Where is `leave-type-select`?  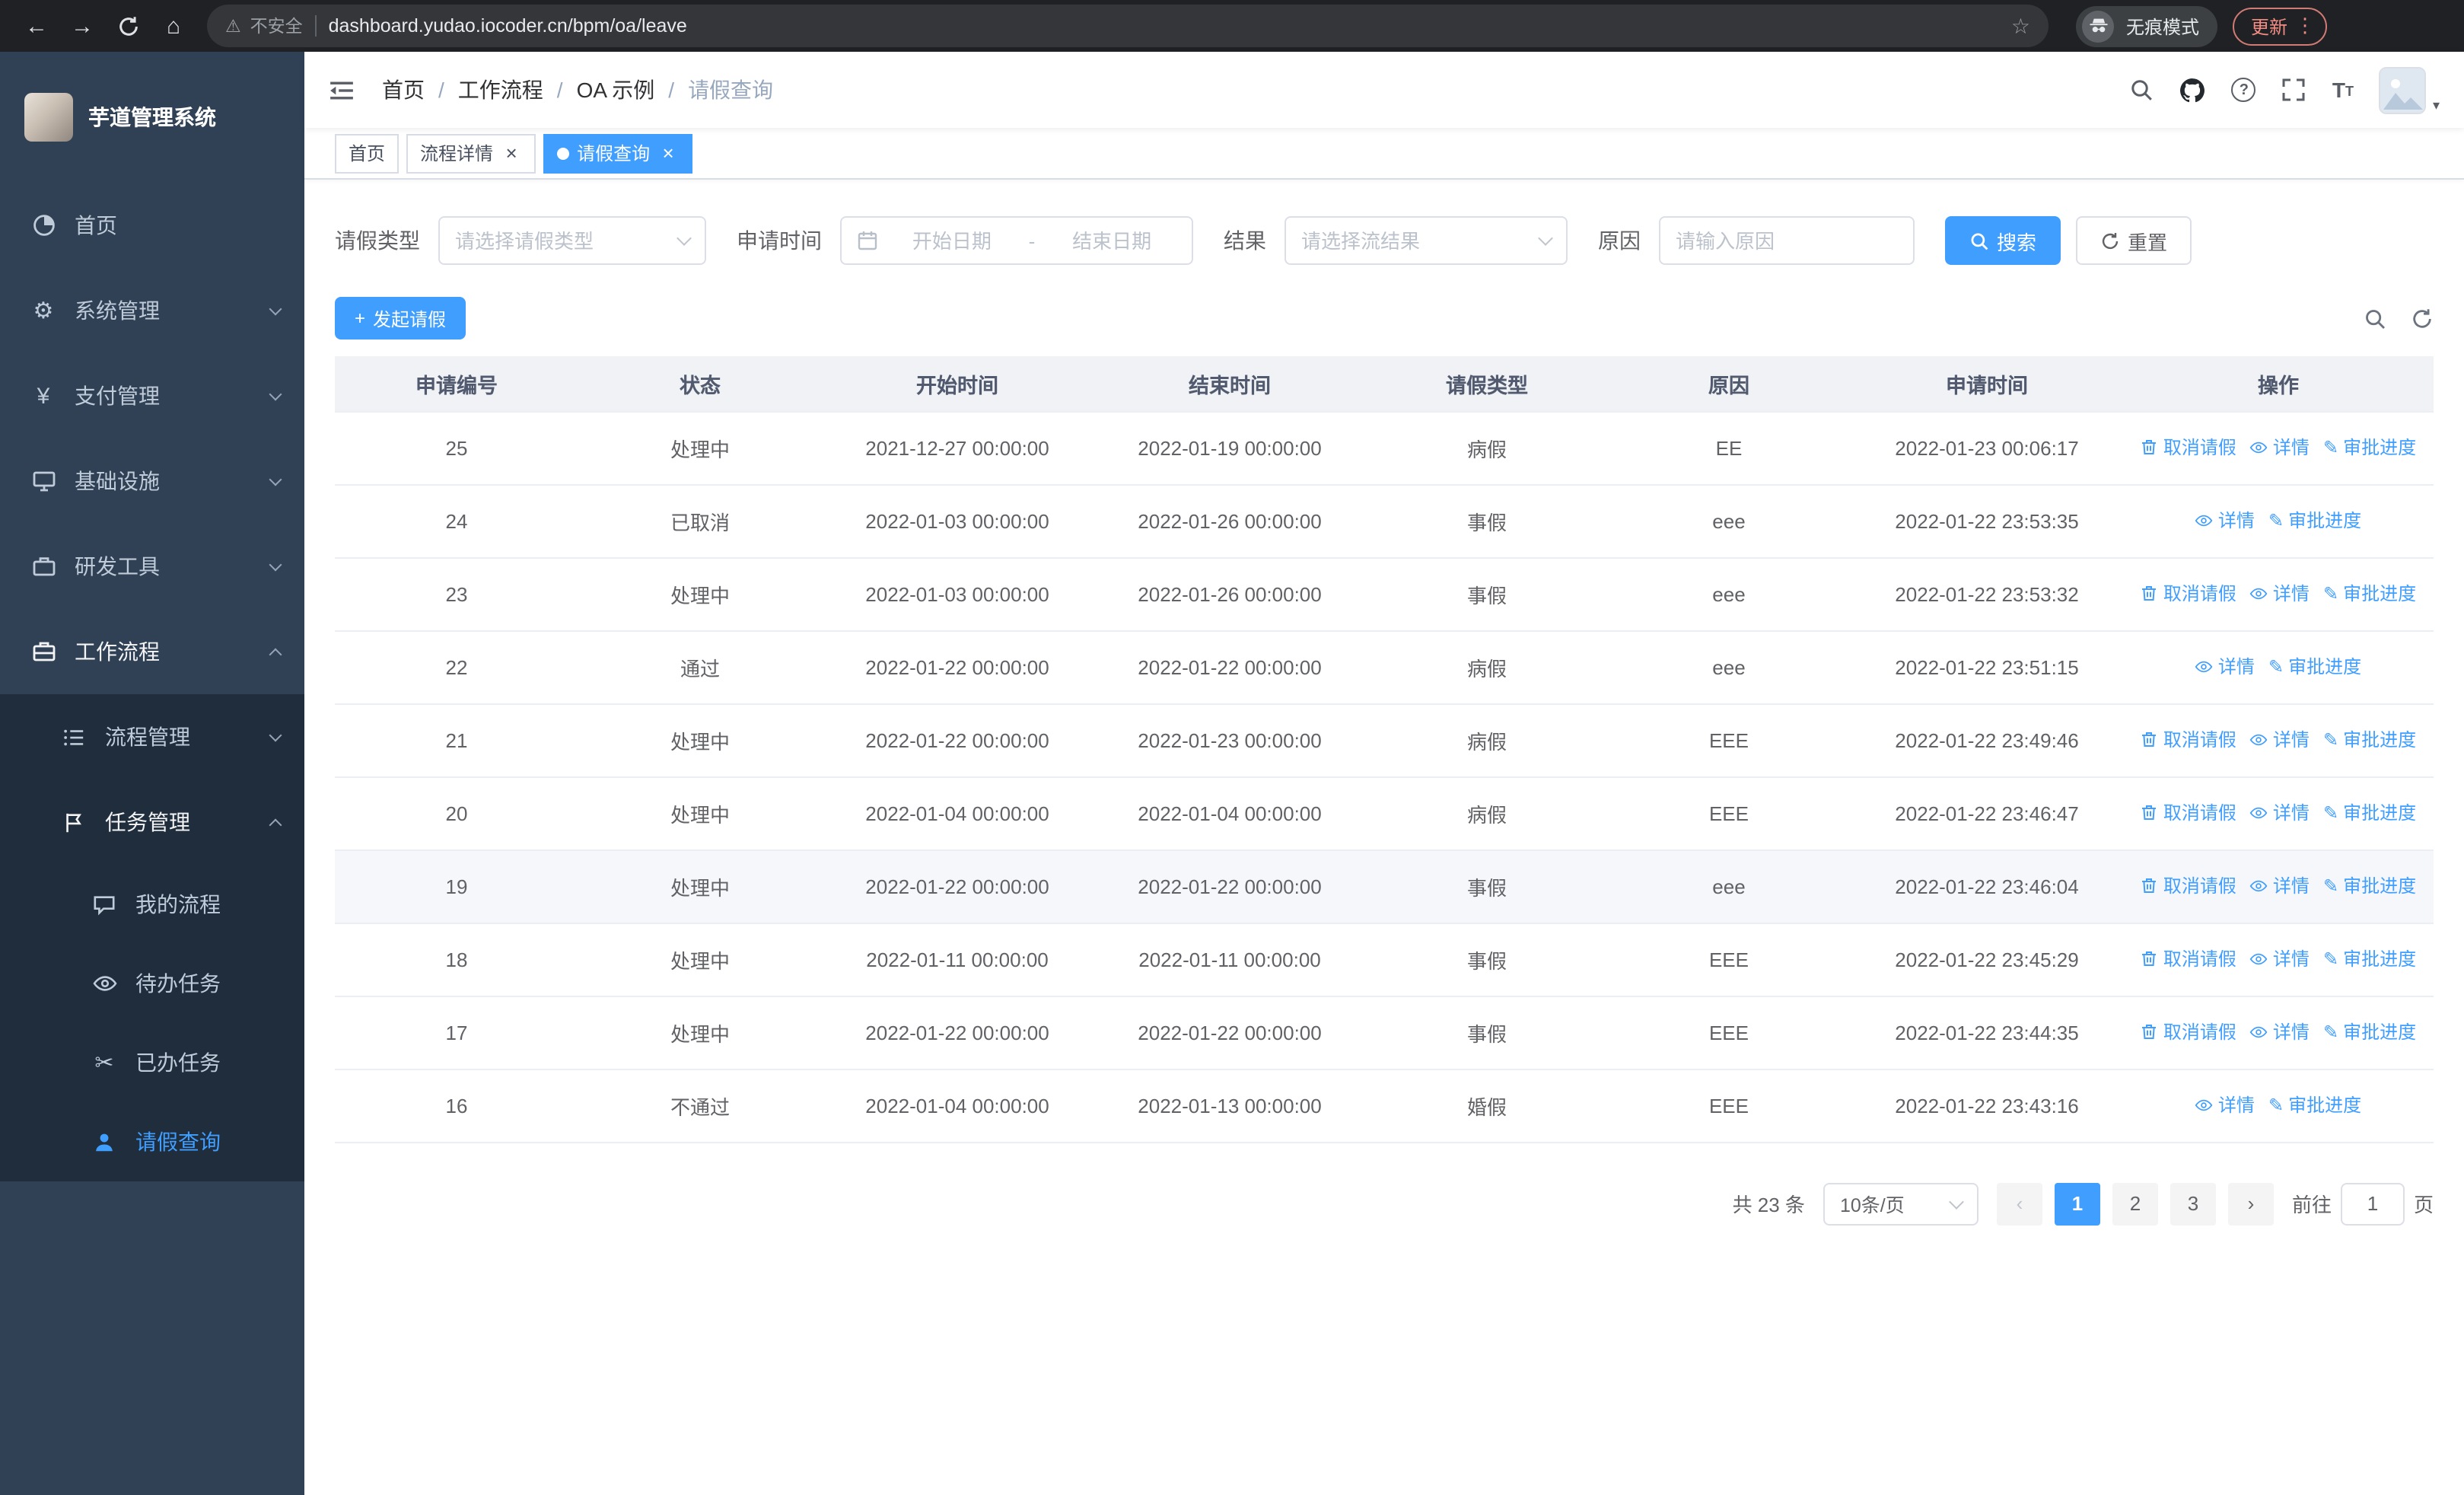
leave-type-select is located at coordinates (572, 240).